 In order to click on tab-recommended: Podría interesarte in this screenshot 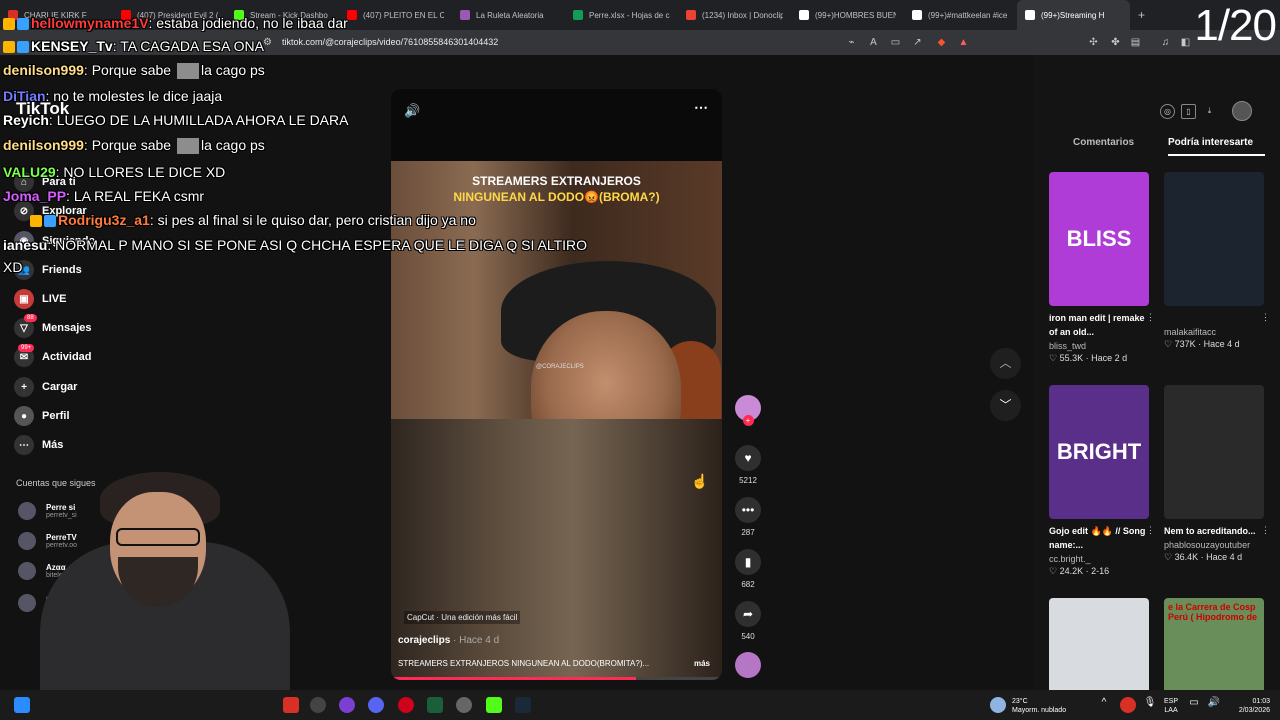, I will do `click(1210, 142)`.